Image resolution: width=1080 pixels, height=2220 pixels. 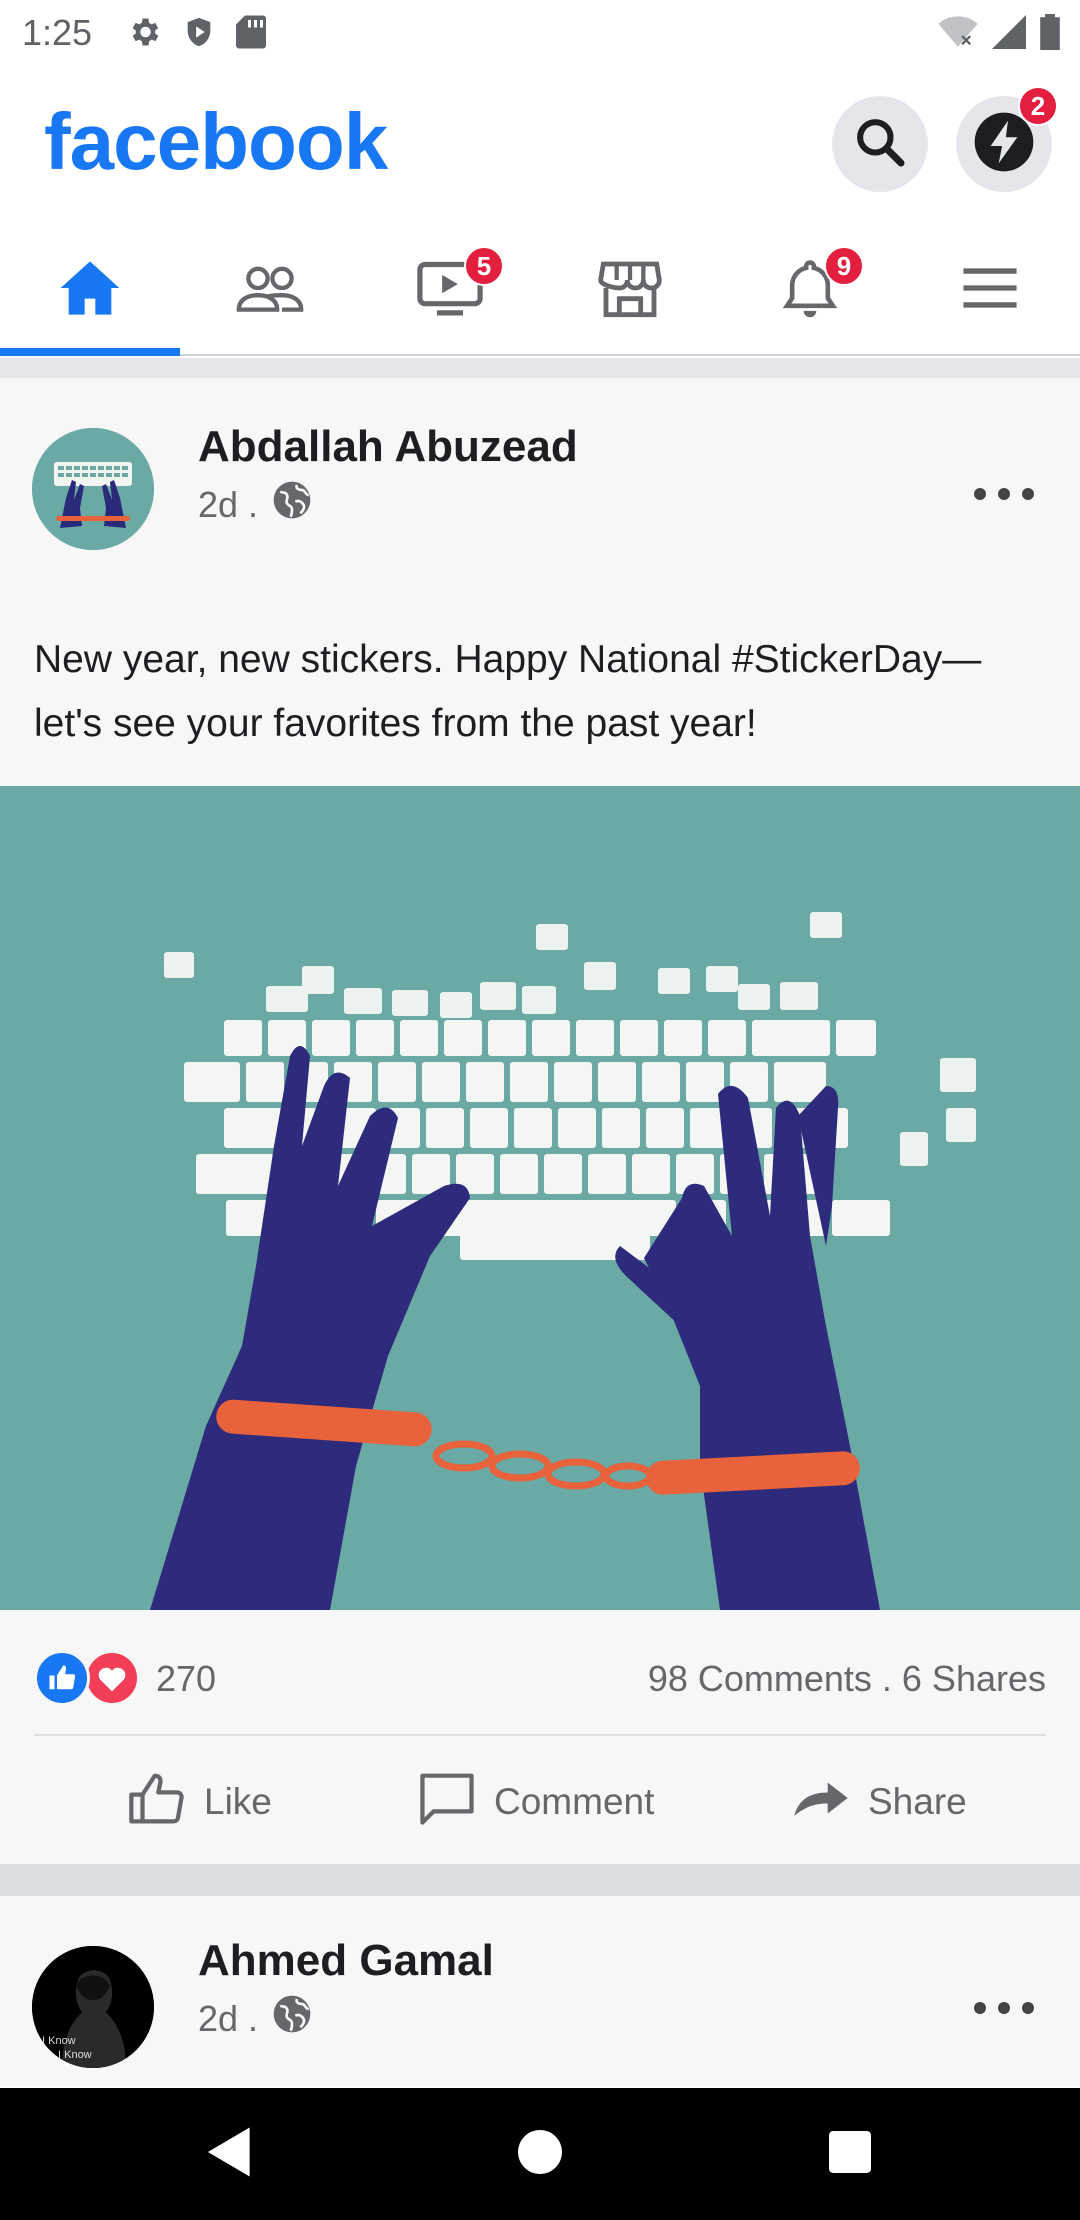 What do you see at coordinates (90, 352) in the screenshot?
I see `active-tab-indicator` at bounding box center [90, 352].